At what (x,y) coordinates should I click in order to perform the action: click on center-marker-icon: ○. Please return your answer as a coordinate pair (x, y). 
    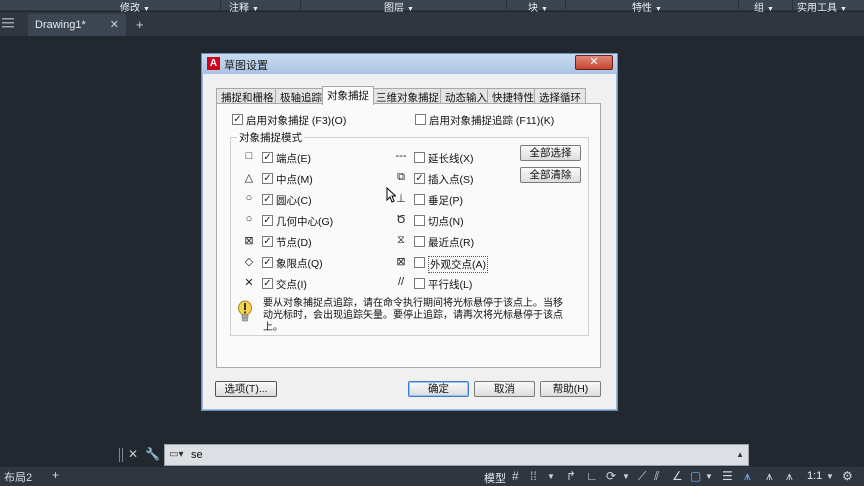
    Looking at the image, I should click on (249, 198).